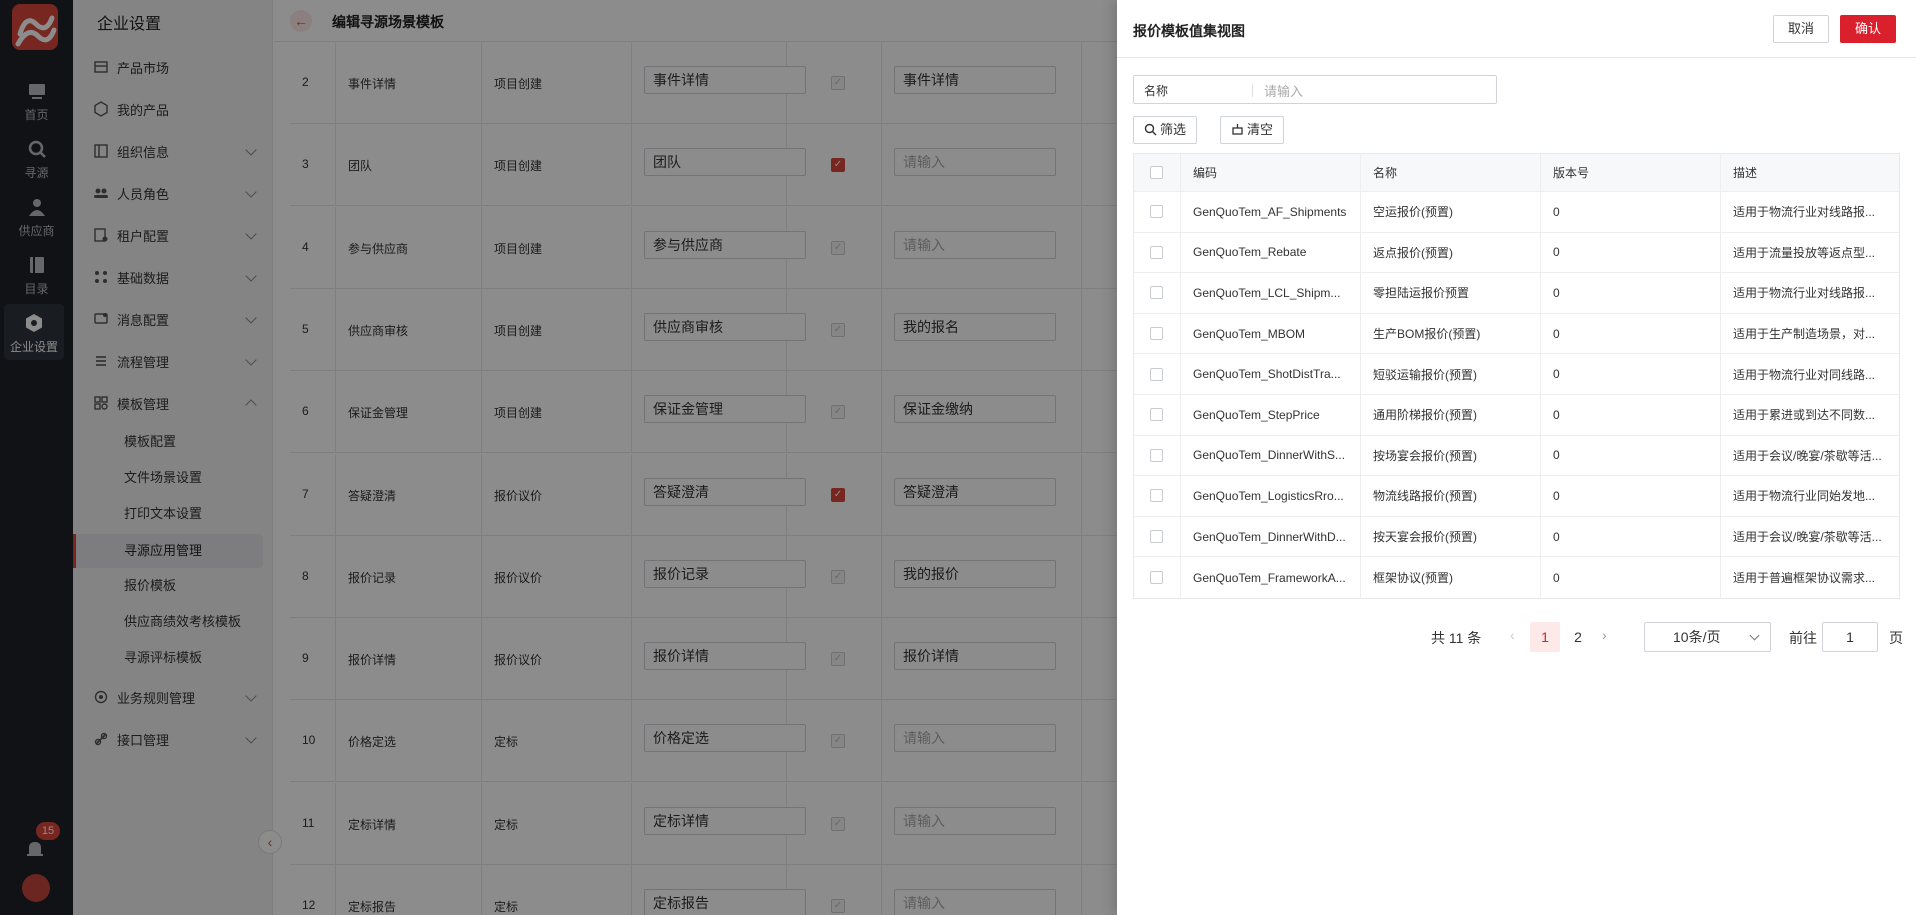 The width and height of the screenshot is (1916, 915). What do you see at coordinates (1631, 172) in the screenshot?
I see `header-version: 版本号` at bounding box center [1631, 172].